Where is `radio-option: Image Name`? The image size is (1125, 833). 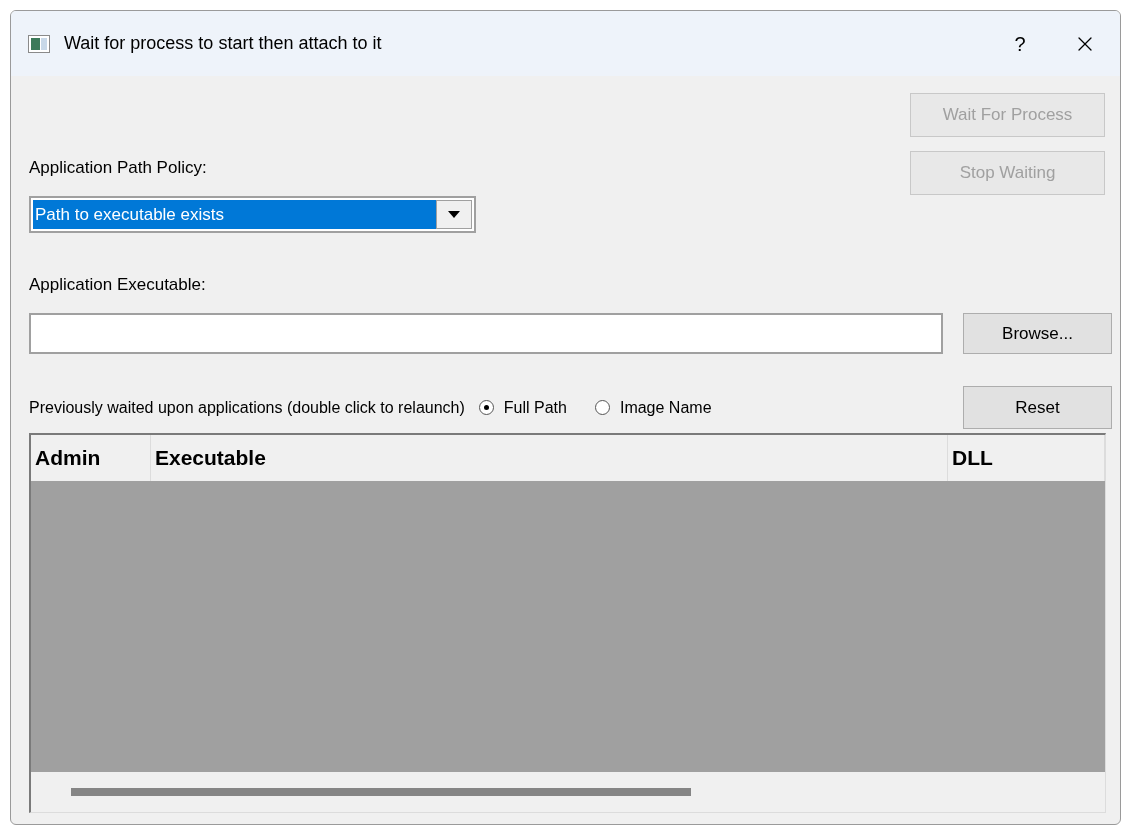 radio-option: Image Name is located at coordinates (653, 407).